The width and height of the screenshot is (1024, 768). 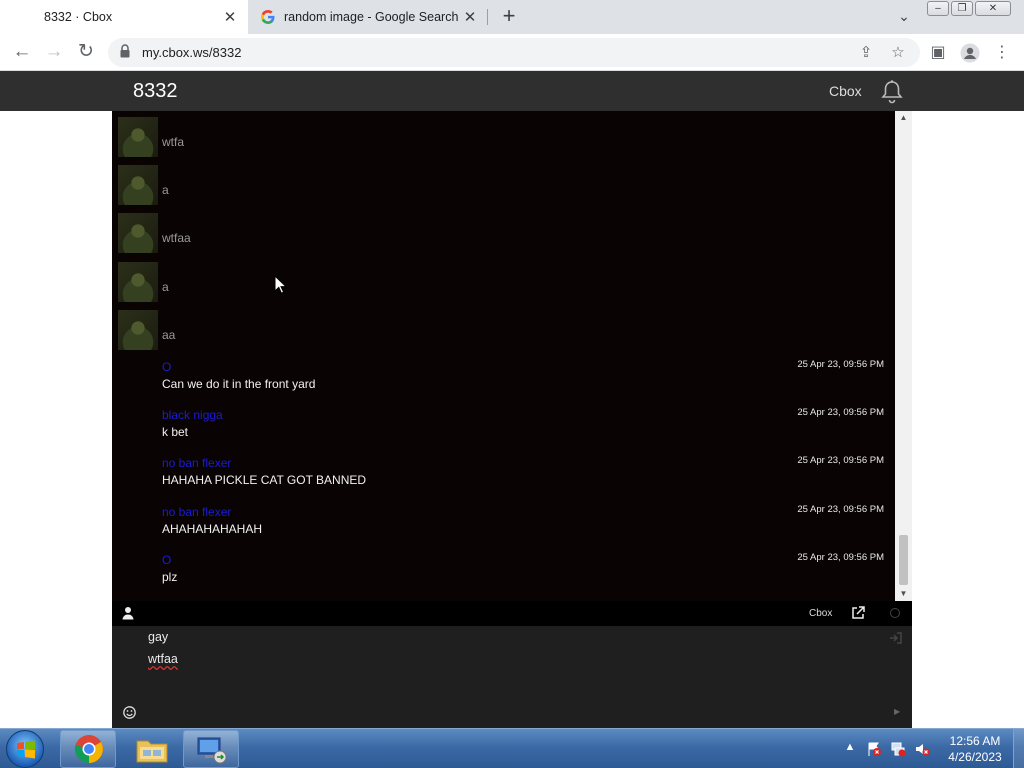 I want to click on chat-message: aa, so click(x=503, y=331).